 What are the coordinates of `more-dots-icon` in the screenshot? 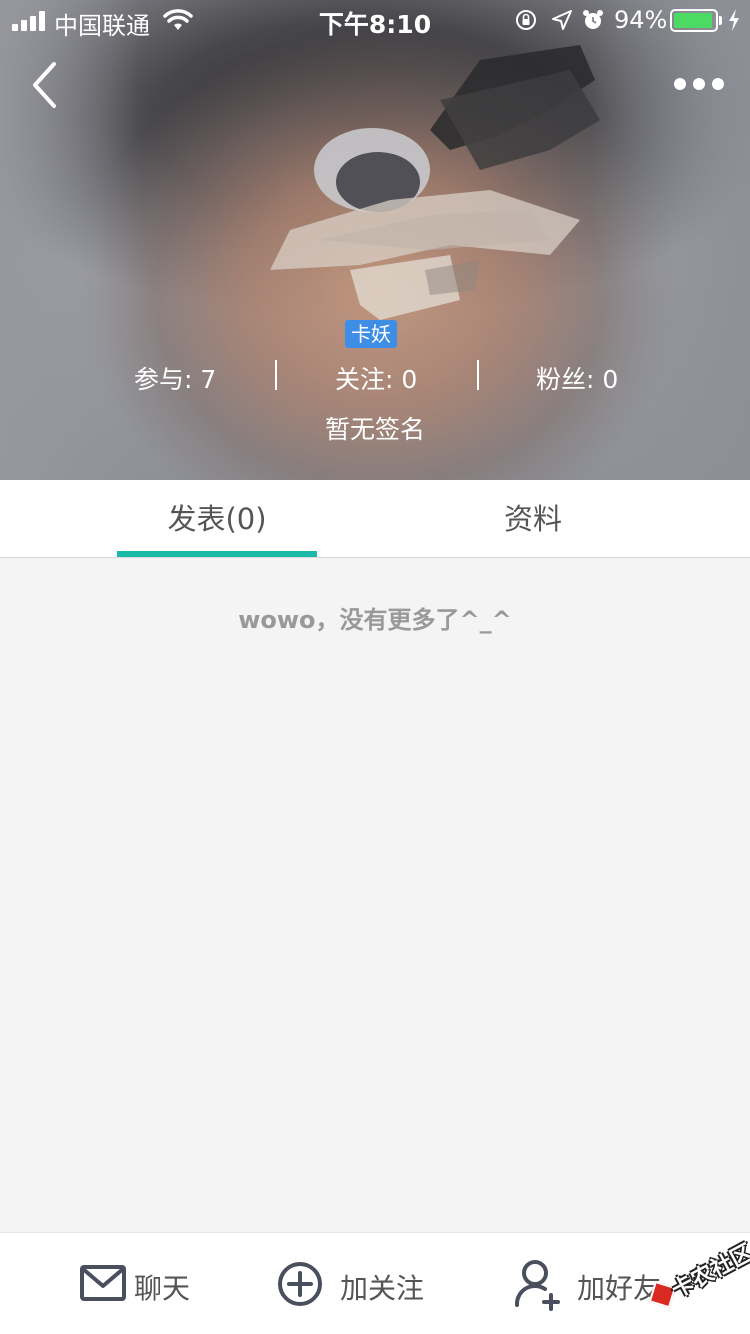 It's located at (699, 84).